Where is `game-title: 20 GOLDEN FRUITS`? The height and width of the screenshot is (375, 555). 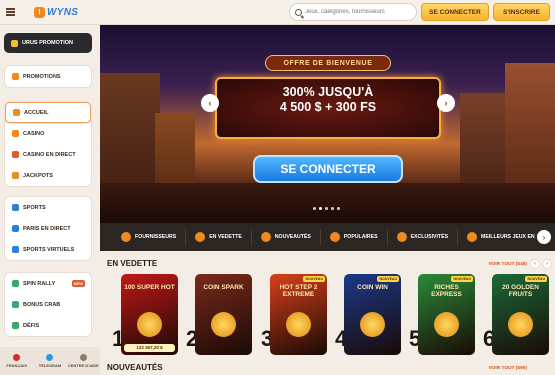 game-title: 20 GOLDEN FRUITS is located at coordinates (520, 291).